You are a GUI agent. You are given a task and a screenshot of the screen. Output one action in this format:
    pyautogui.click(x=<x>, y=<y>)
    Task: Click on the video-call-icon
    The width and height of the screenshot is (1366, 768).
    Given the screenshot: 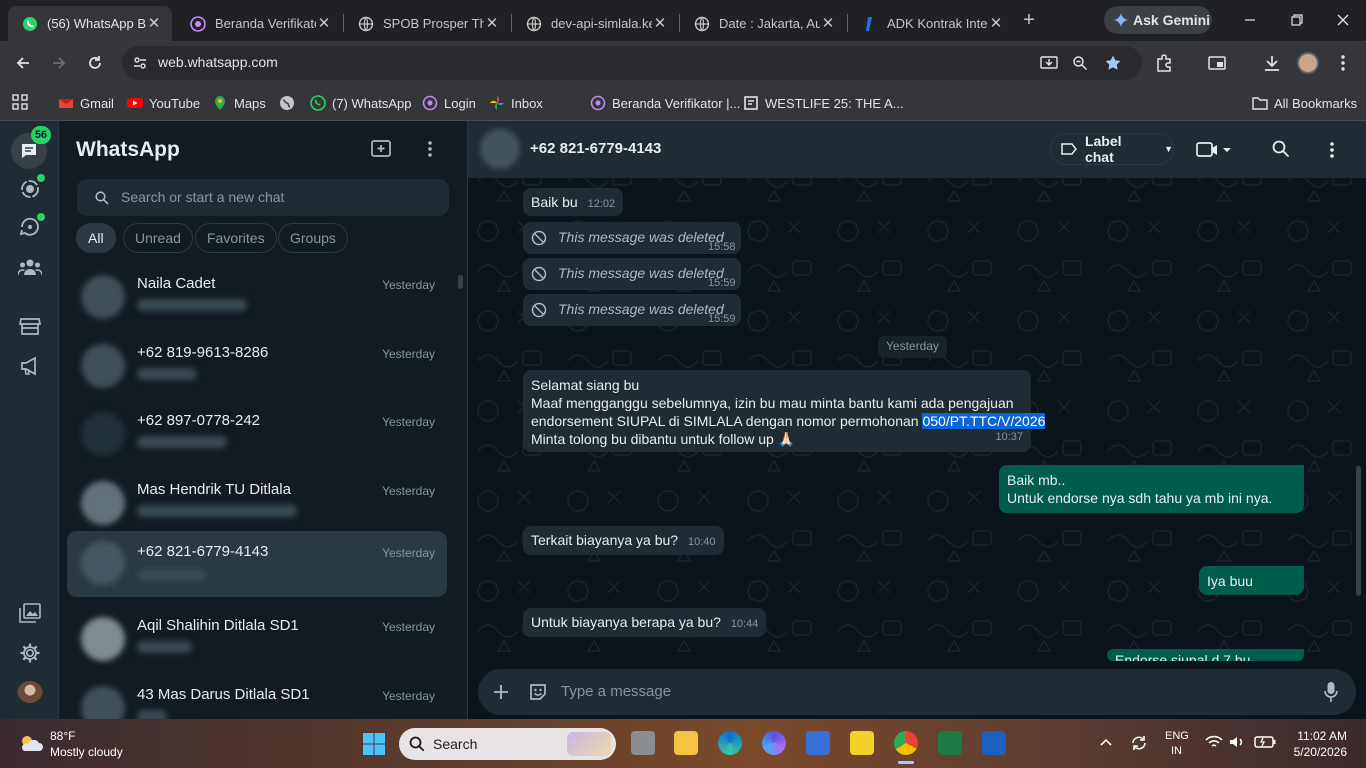 What is the action you would take?
    pyautogui.click(x=1216, y=150)
    